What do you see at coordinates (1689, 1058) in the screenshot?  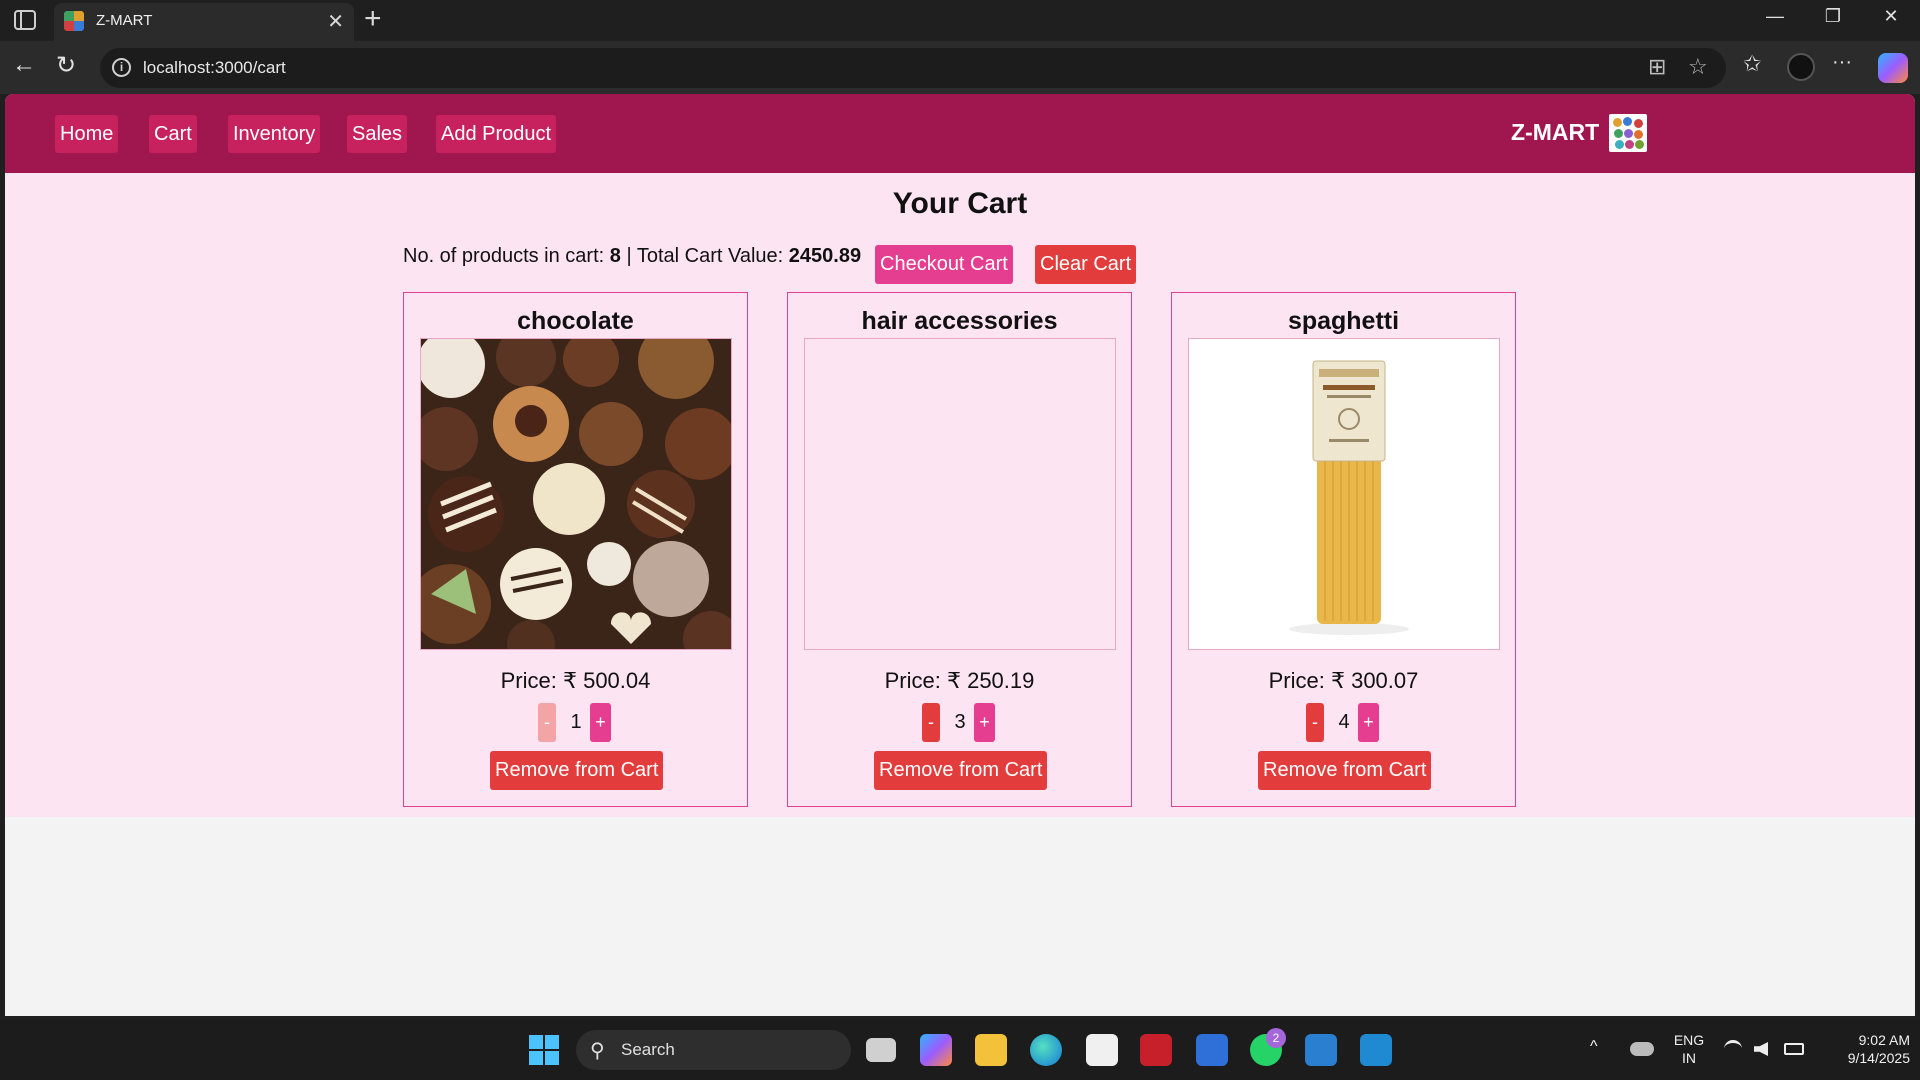 I see `region-code: IN` at bounding box center [1689, 1058].